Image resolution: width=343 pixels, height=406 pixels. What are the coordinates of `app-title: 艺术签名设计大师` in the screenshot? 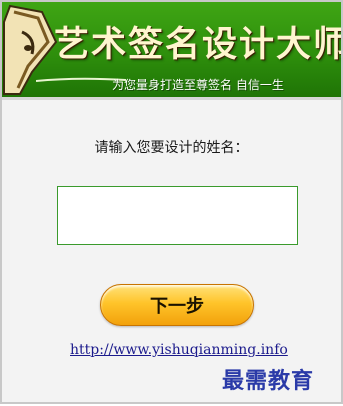 It's located at (197, 44).